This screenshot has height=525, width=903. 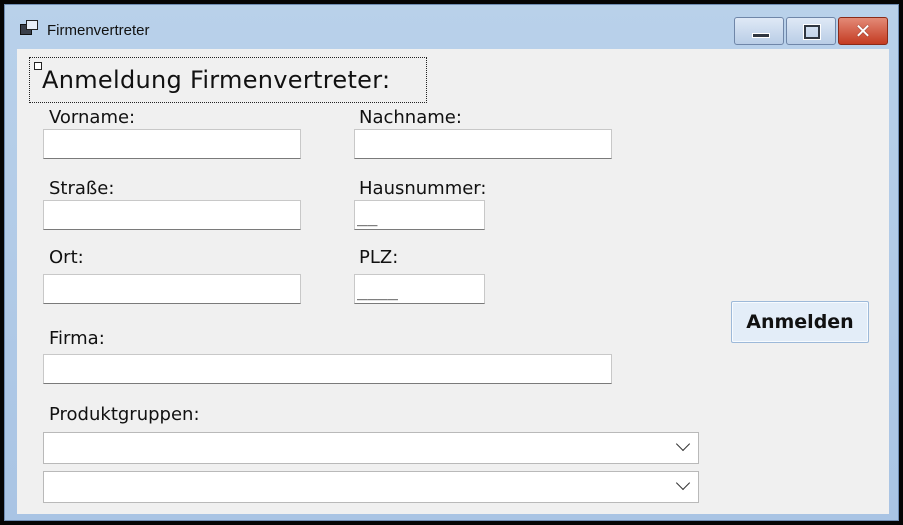 What do you see at coordinates (172, 144) in the screenshot?
I see `vorname-input` at bounding box center [172, 144].